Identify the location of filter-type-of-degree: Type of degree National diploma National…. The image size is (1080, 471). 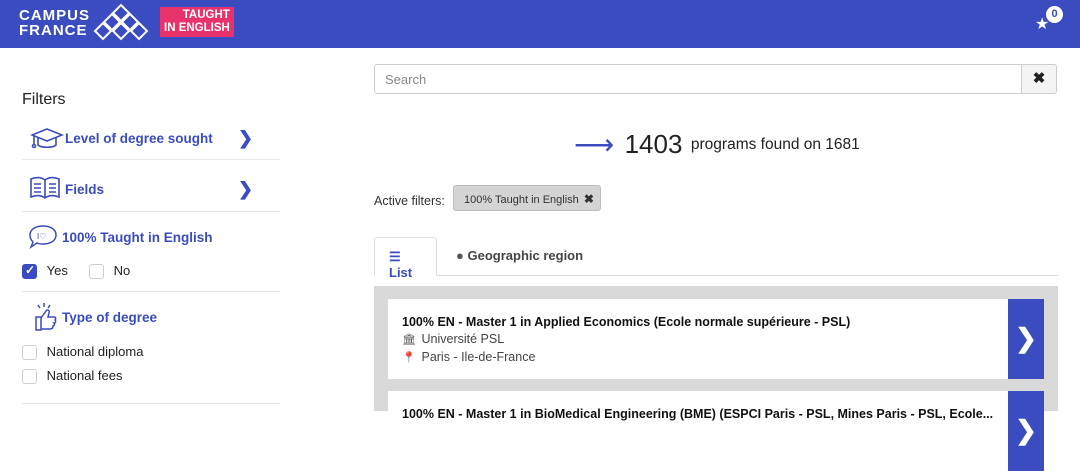
(151, 351).